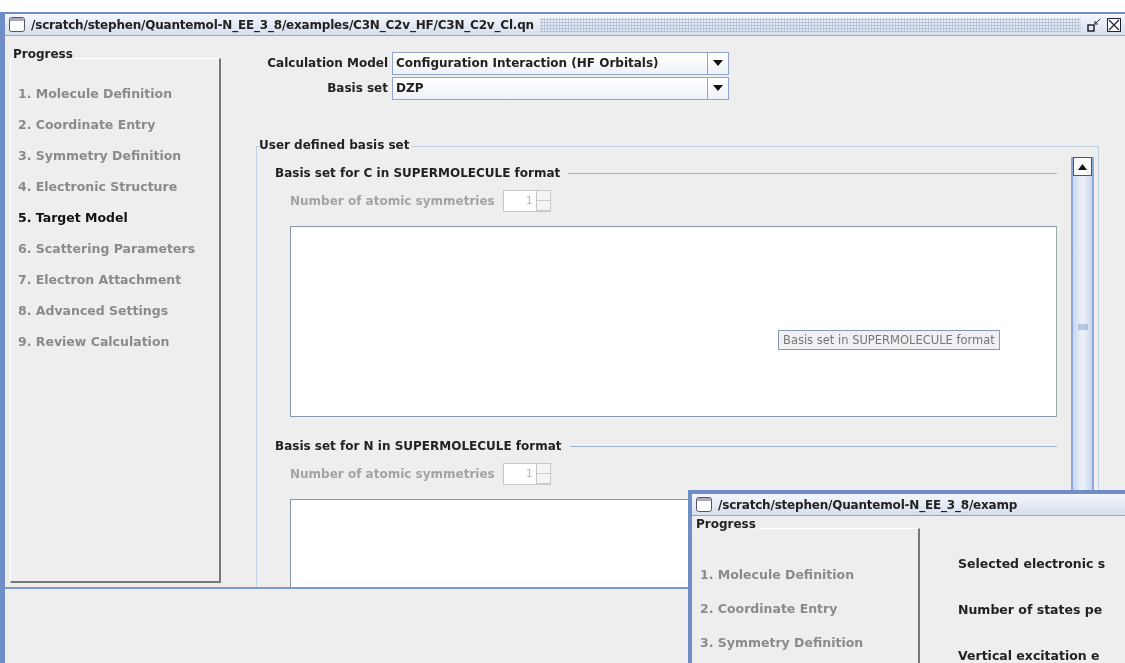 Image resolution: width=1125 pixels, height=663 pixels. I want to click on field-label: Calculation Model, so click(327, 63).